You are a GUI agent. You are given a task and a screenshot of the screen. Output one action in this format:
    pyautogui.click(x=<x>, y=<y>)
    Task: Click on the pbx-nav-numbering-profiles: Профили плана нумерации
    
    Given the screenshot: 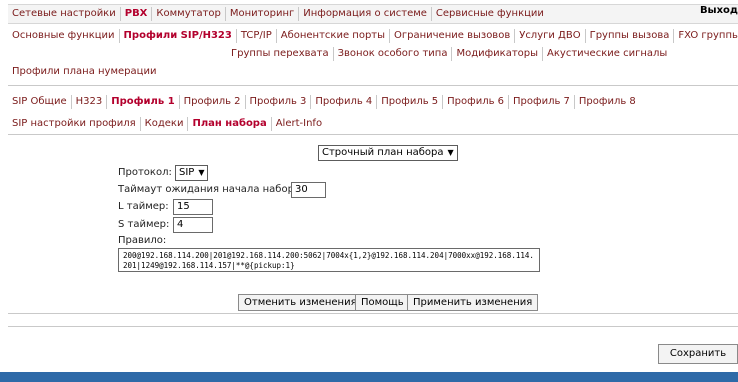 What is the action you would take?
    pyautogui.click(x=84, y=72)
    